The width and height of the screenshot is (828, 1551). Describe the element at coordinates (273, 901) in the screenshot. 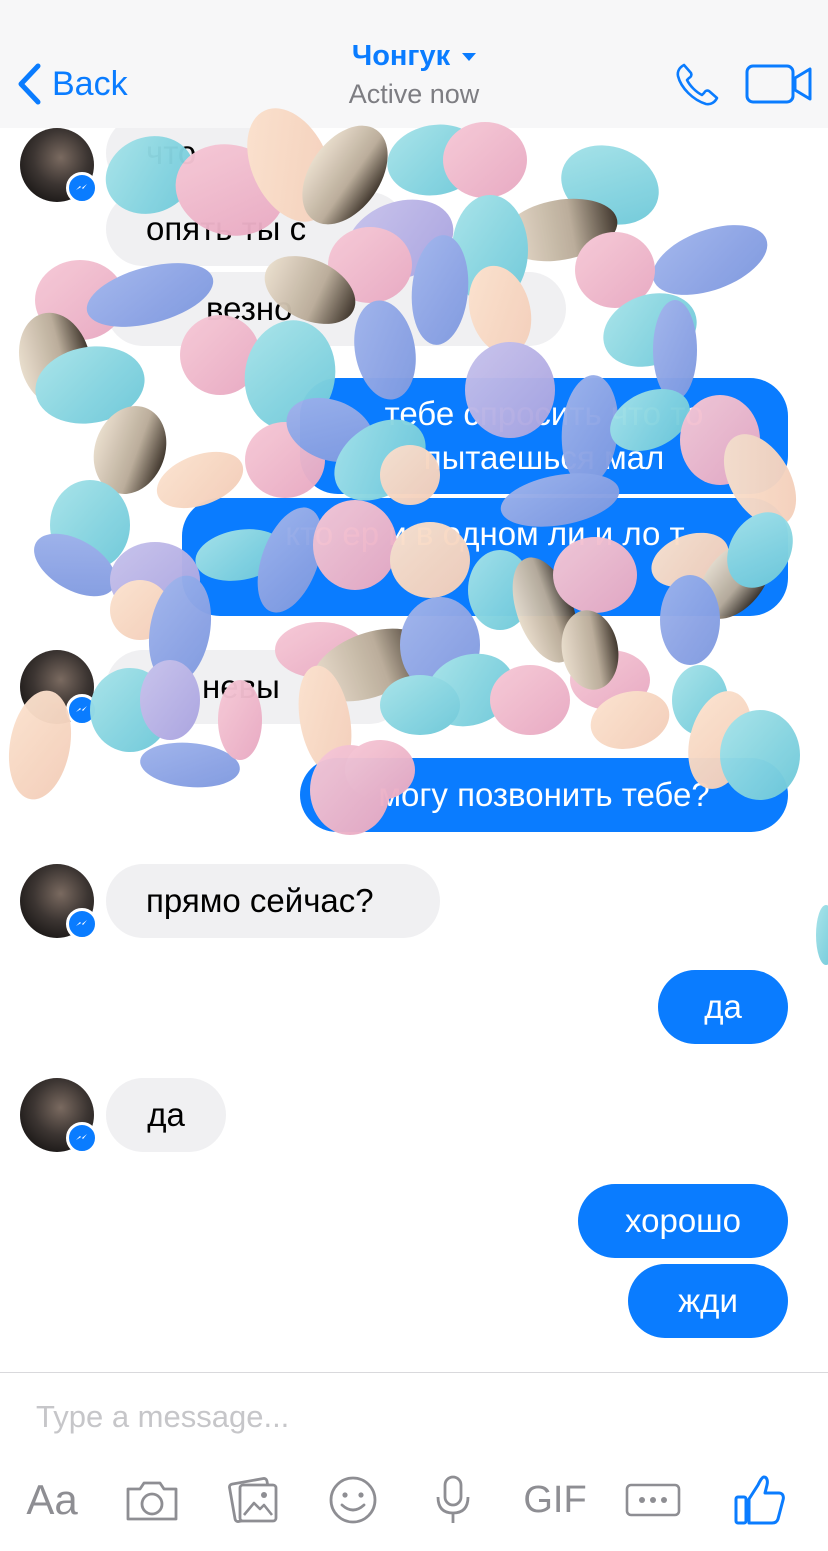

I see `incoming-message: прямо сейчас?` at that location.